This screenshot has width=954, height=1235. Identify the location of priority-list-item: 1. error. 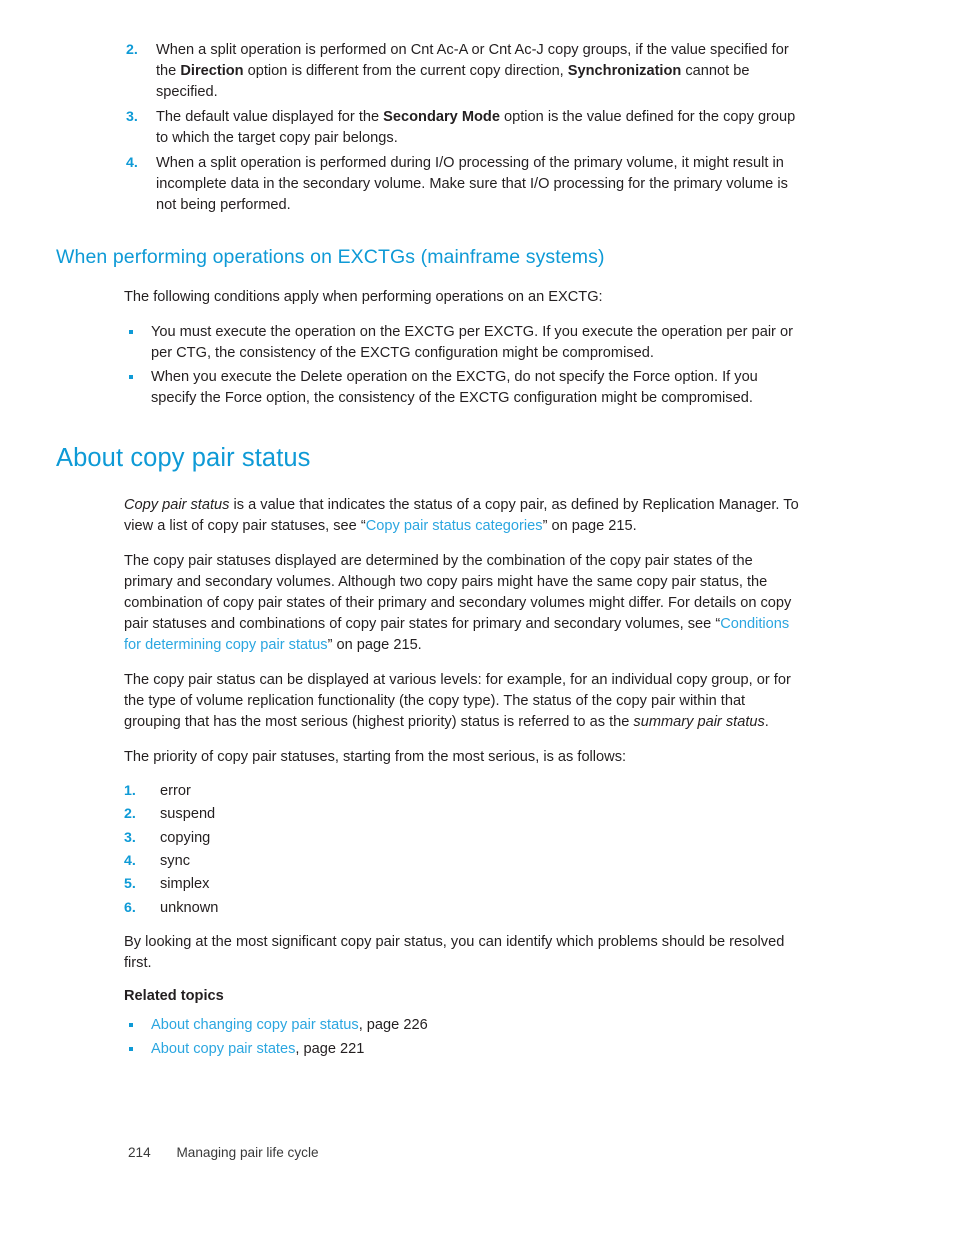
(462, 791).